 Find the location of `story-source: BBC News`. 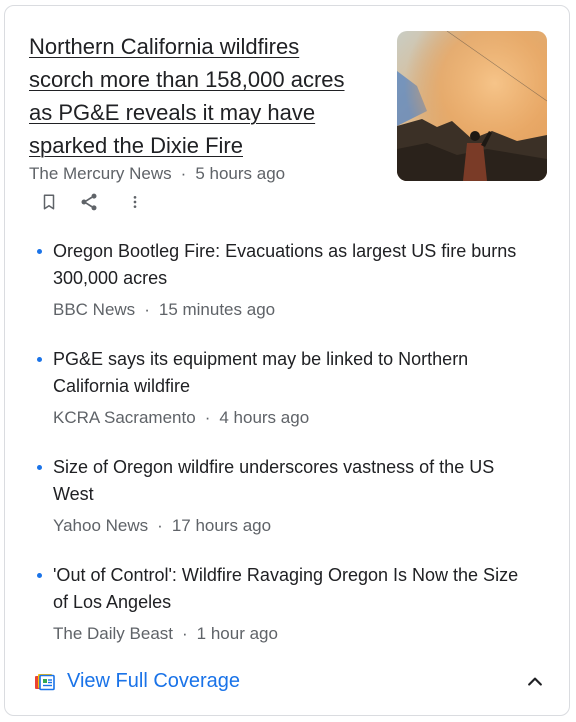

story-source: BBC News is located at coordinates (94, 309).